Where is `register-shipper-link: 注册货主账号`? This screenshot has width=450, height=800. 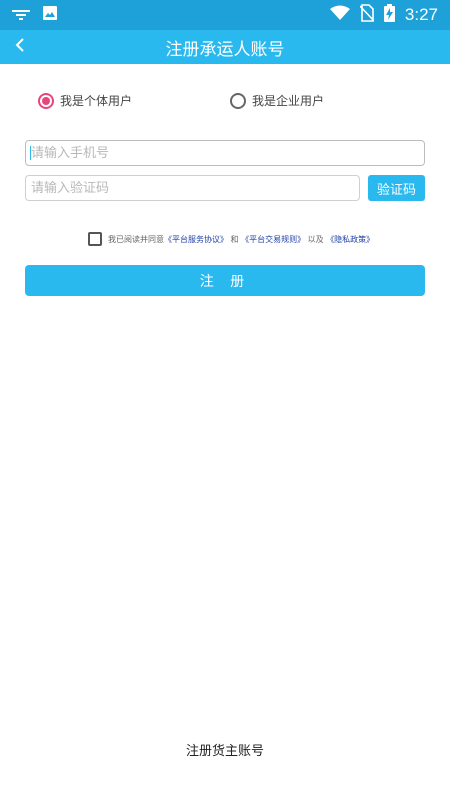 register-shipper-link: 注册货主账号 is located at coordinates (225, 749).